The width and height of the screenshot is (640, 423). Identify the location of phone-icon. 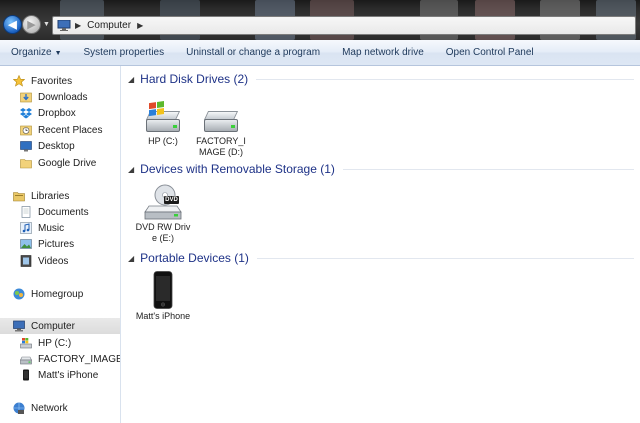
(26, 375).